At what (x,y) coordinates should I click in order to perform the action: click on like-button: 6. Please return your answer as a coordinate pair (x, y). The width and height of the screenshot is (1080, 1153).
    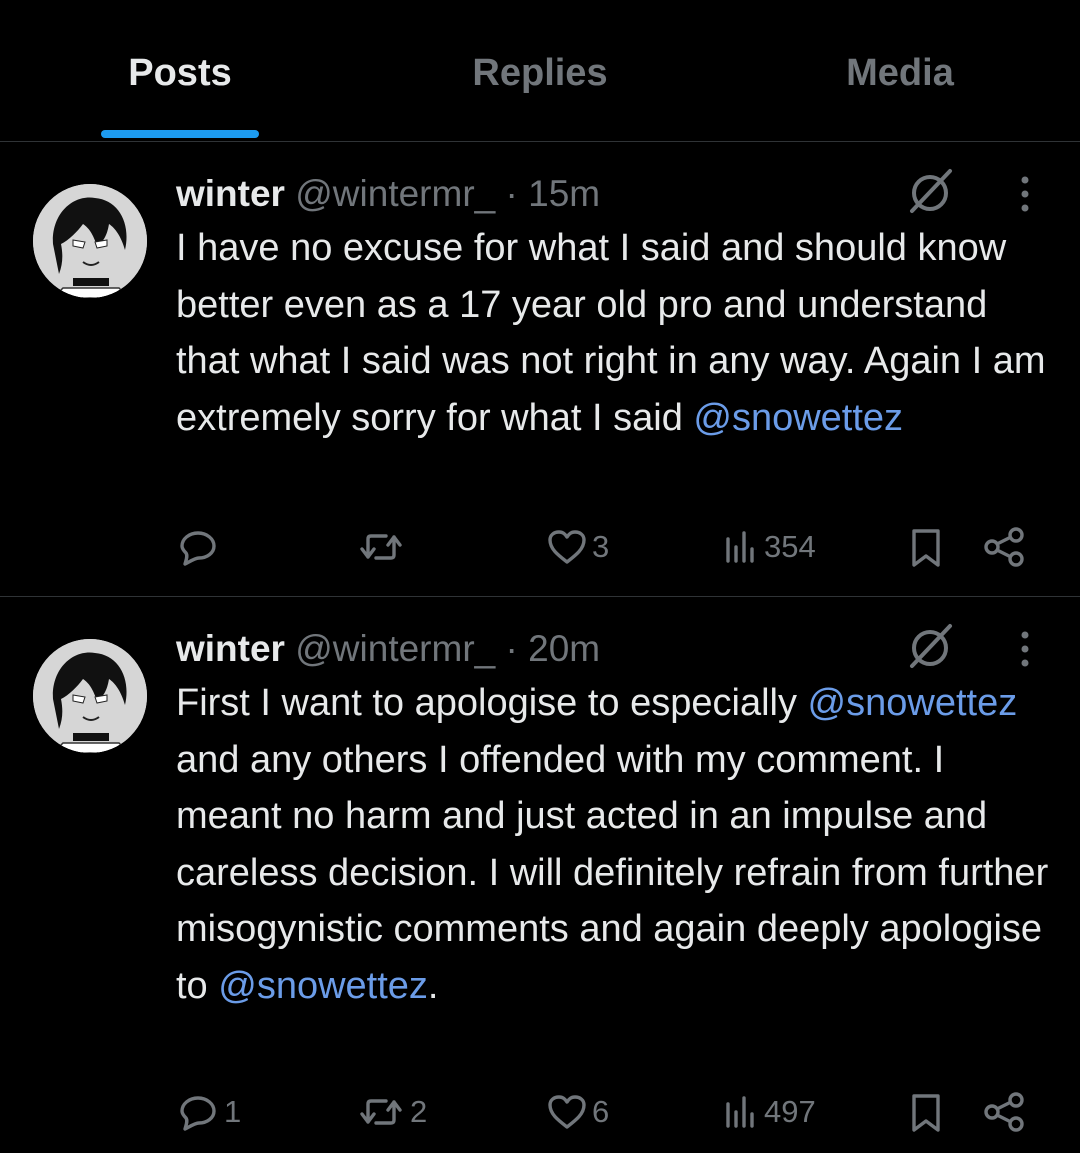
    Looking at the image, I should click on (577, 1112).